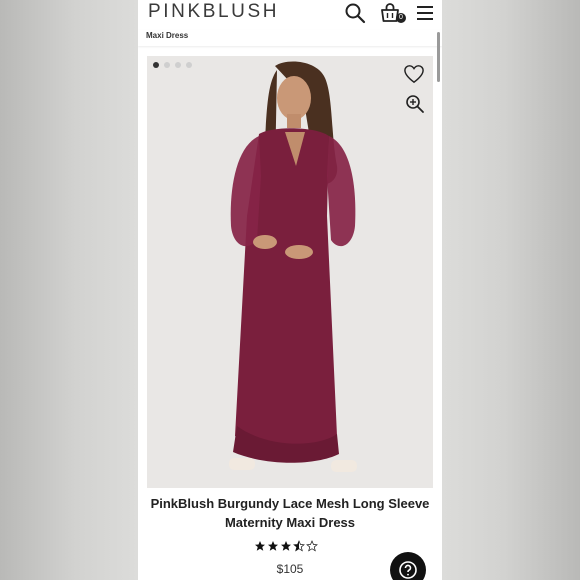 Image resolution: width=580 pixels, height=580 pixels. What do you see at coordinates (312, 546) in the screenshot?
I see `star-empty-icon` at bounding box center [312, 546].